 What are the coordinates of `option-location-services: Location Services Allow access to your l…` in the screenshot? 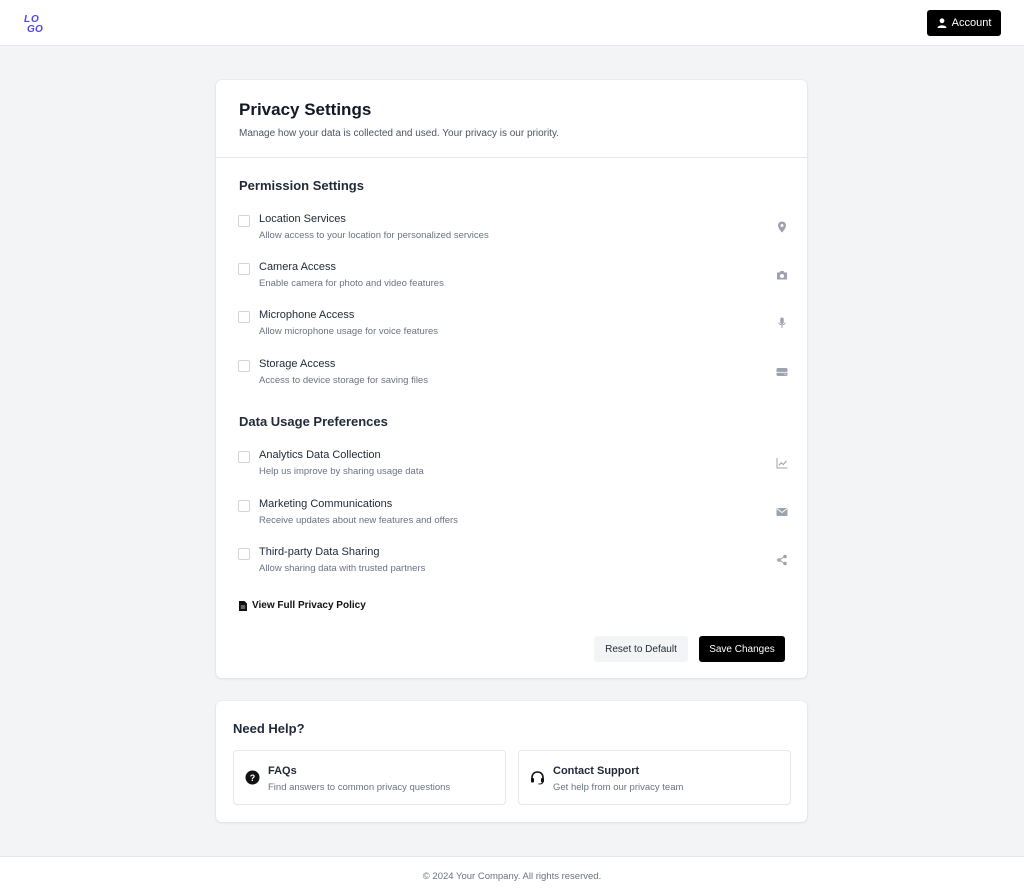 It's located at (513, 233).